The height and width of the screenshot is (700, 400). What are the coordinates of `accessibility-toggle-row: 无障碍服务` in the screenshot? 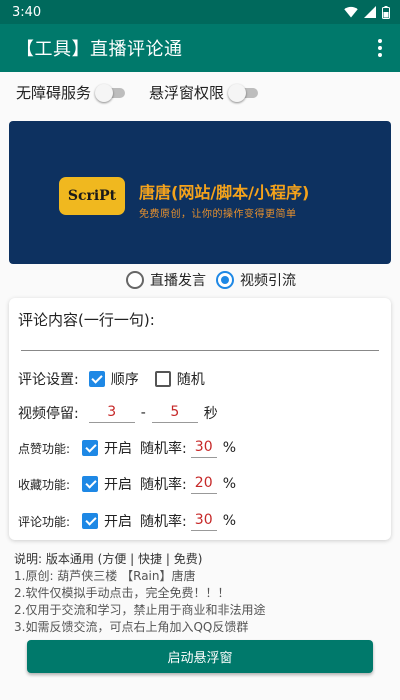 It's located at (71, 92).